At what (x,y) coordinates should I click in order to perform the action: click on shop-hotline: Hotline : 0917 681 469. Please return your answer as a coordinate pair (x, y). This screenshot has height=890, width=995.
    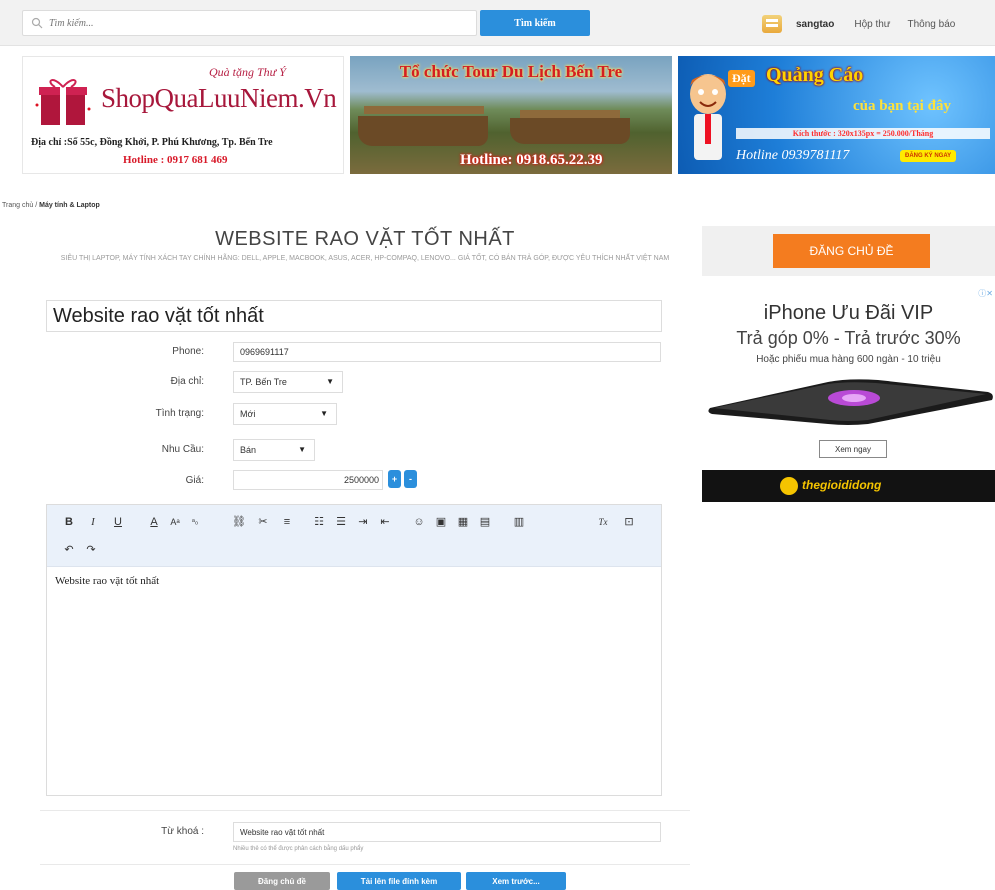
    Looking at the image, I should click on (175, 160).